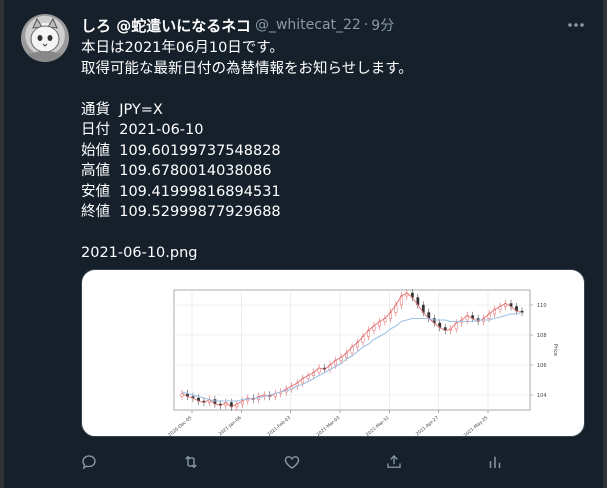  Describe the element at coordinates (555, 350) in the screenshot. I see `y-axis-label: Price` at that location.